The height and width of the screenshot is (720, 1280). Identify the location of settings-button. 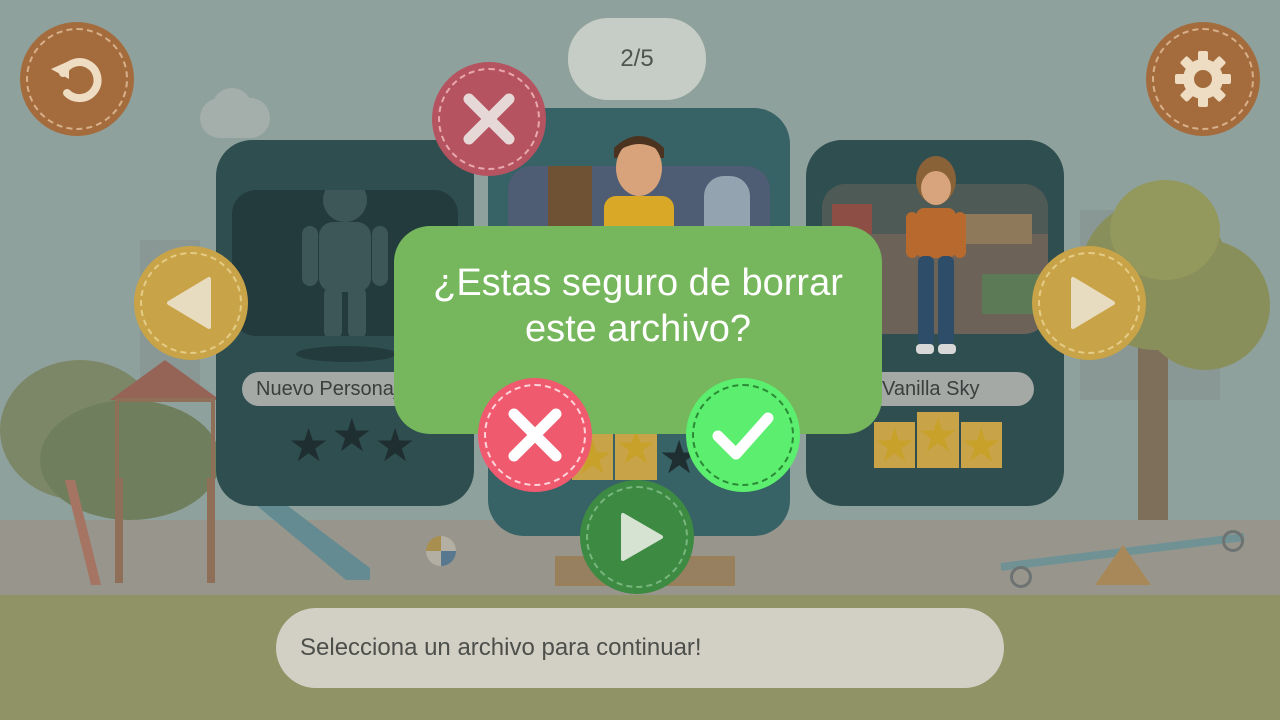
(1203, 79).